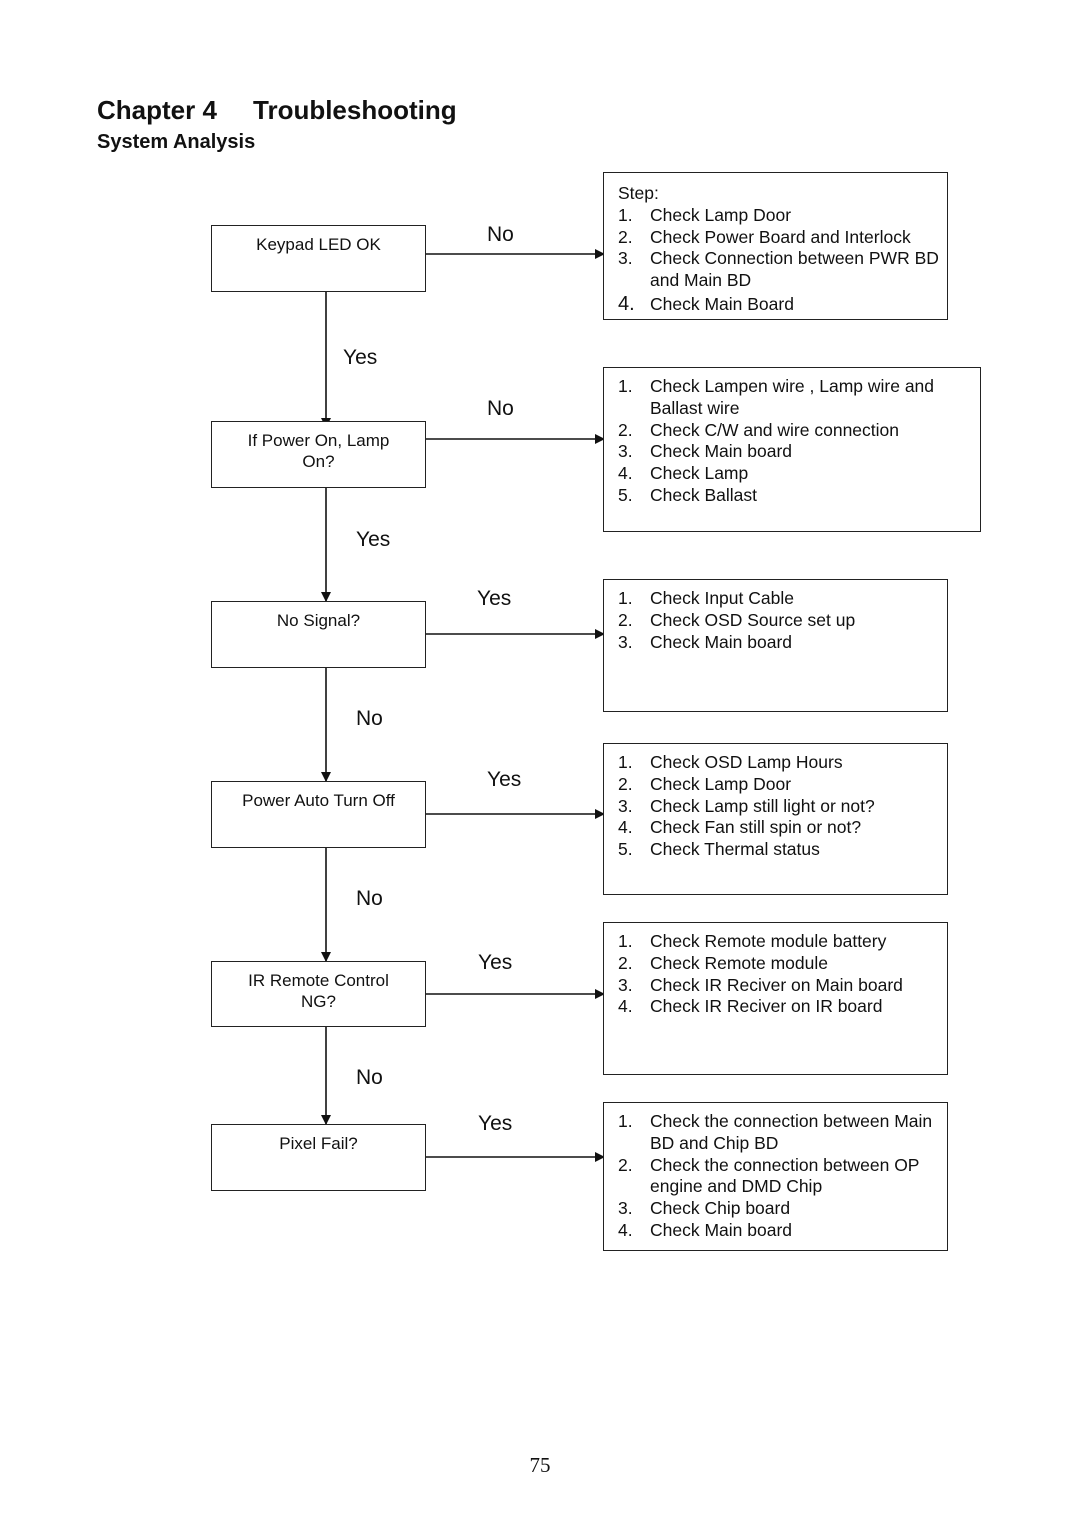  Describe the element at coordinates (706, 598) in the screenshot. I see `action-item: 1. Check Input Cable` at that location.